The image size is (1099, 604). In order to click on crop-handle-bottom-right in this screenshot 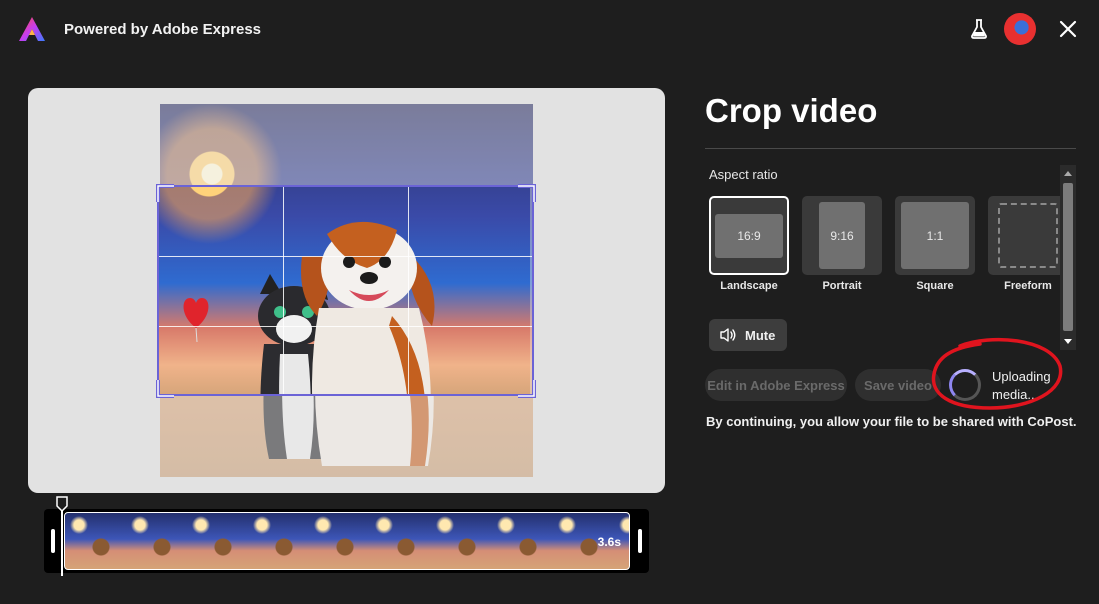, I will do `click(526, 388)`.